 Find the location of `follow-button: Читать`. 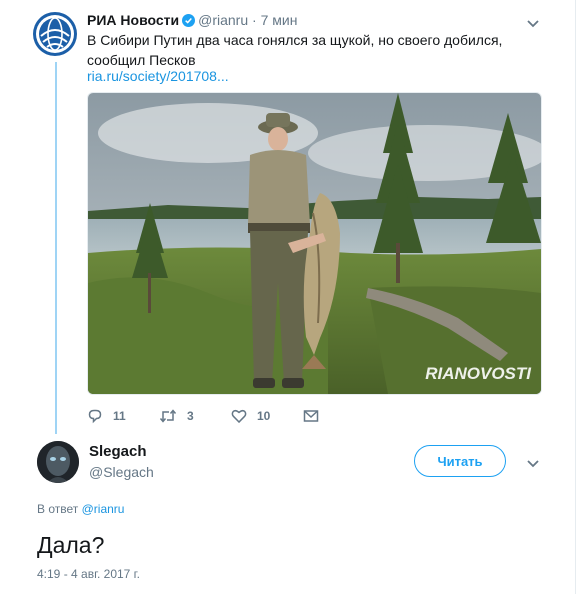

follow-button: Читать is located at coordinates (460, 461).